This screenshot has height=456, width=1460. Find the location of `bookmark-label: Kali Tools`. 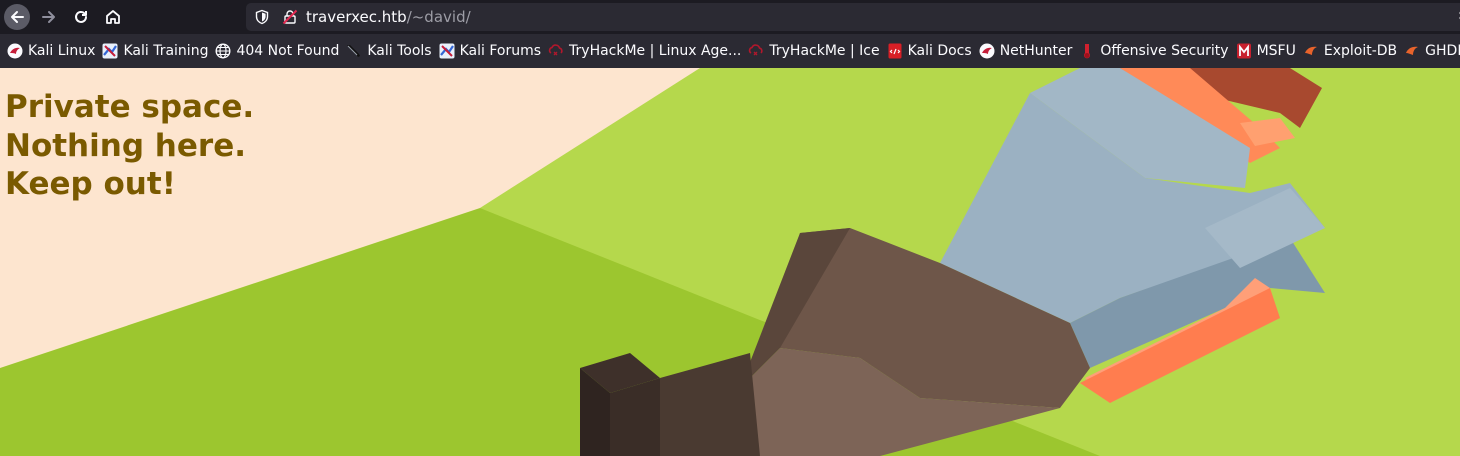

bookmark-label: Kali Tools is located at coordinates (399, 51).